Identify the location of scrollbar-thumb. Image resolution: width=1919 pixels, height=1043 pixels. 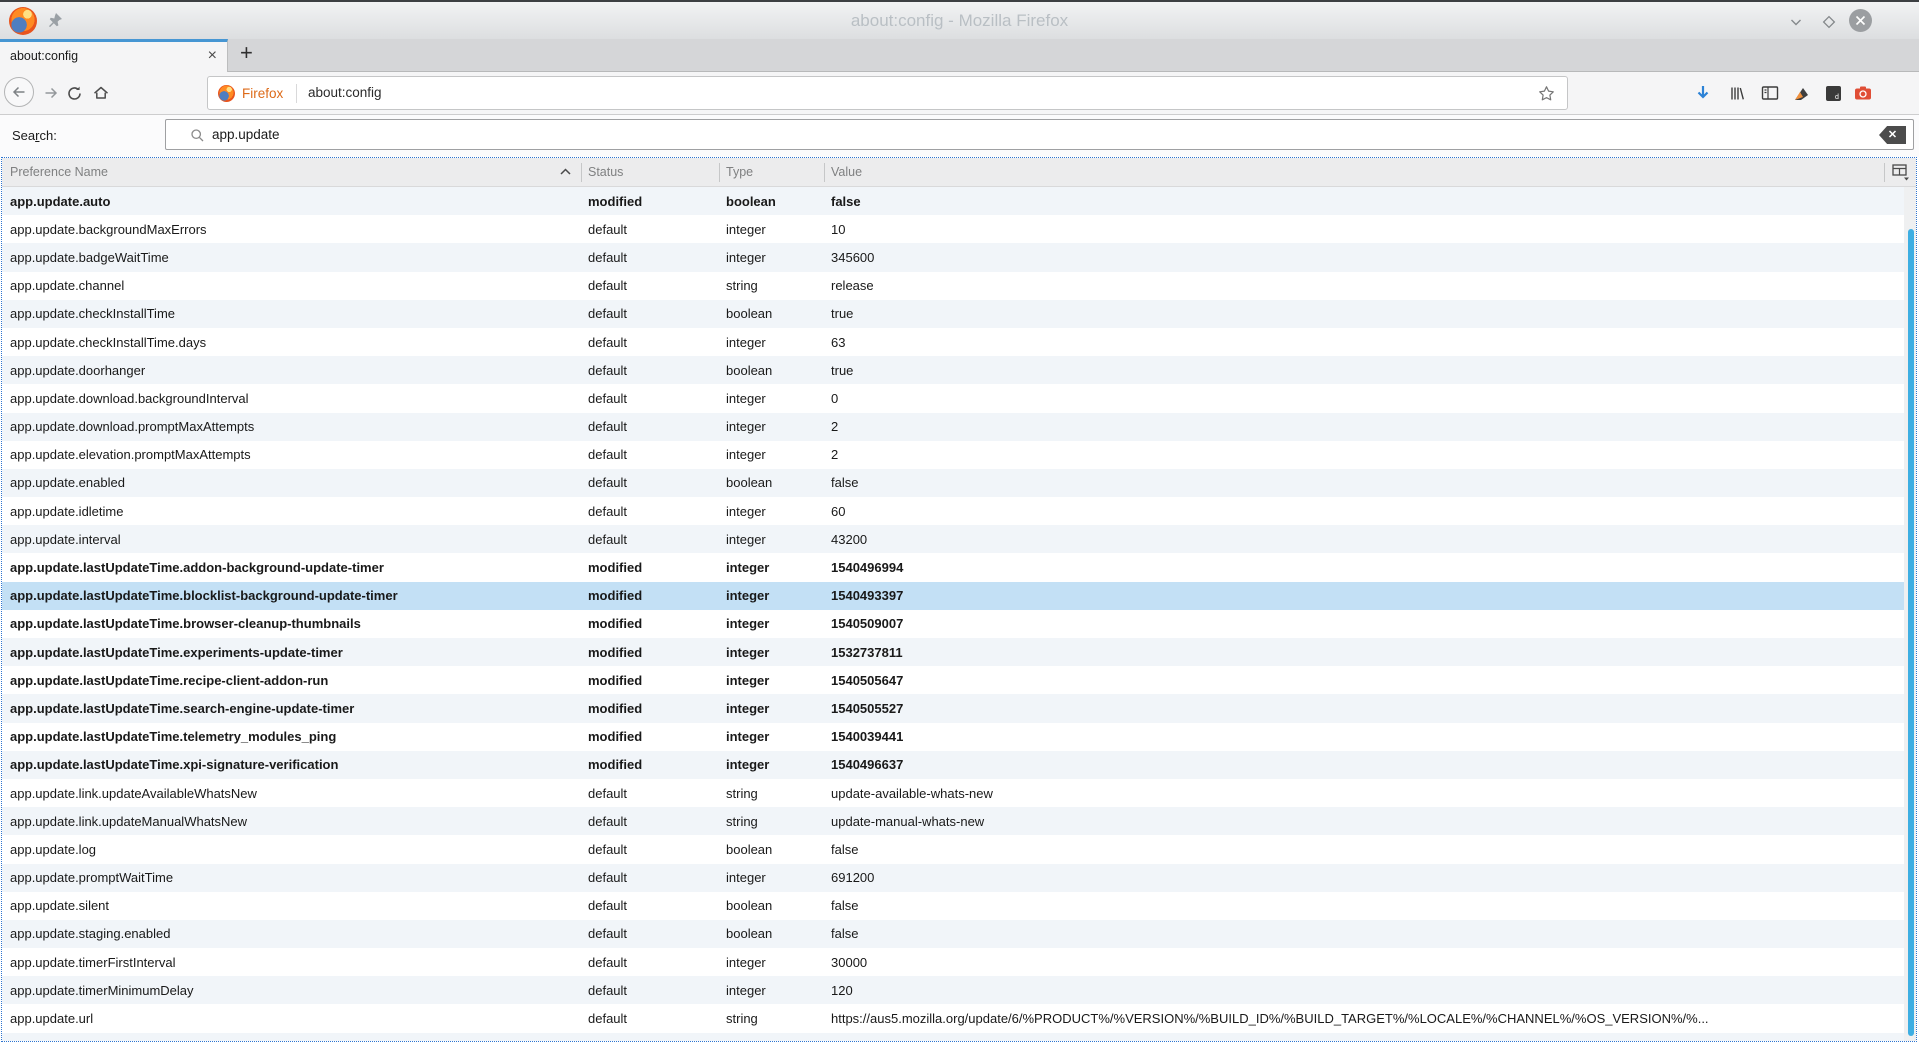
(1911, 632).